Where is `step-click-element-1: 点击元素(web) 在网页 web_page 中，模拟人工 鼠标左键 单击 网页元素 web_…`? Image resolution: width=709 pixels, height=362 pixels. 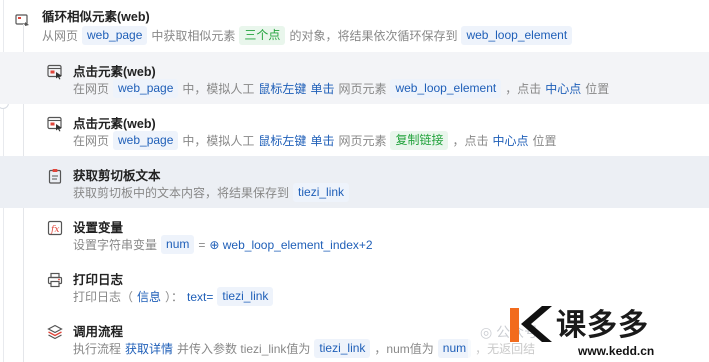 step-click-element-1: 点击元素(web) 在网页 web_page 中，模拟人工 鼠标左键 单击 网页元素 web_… is located at coordinates (354, 78).